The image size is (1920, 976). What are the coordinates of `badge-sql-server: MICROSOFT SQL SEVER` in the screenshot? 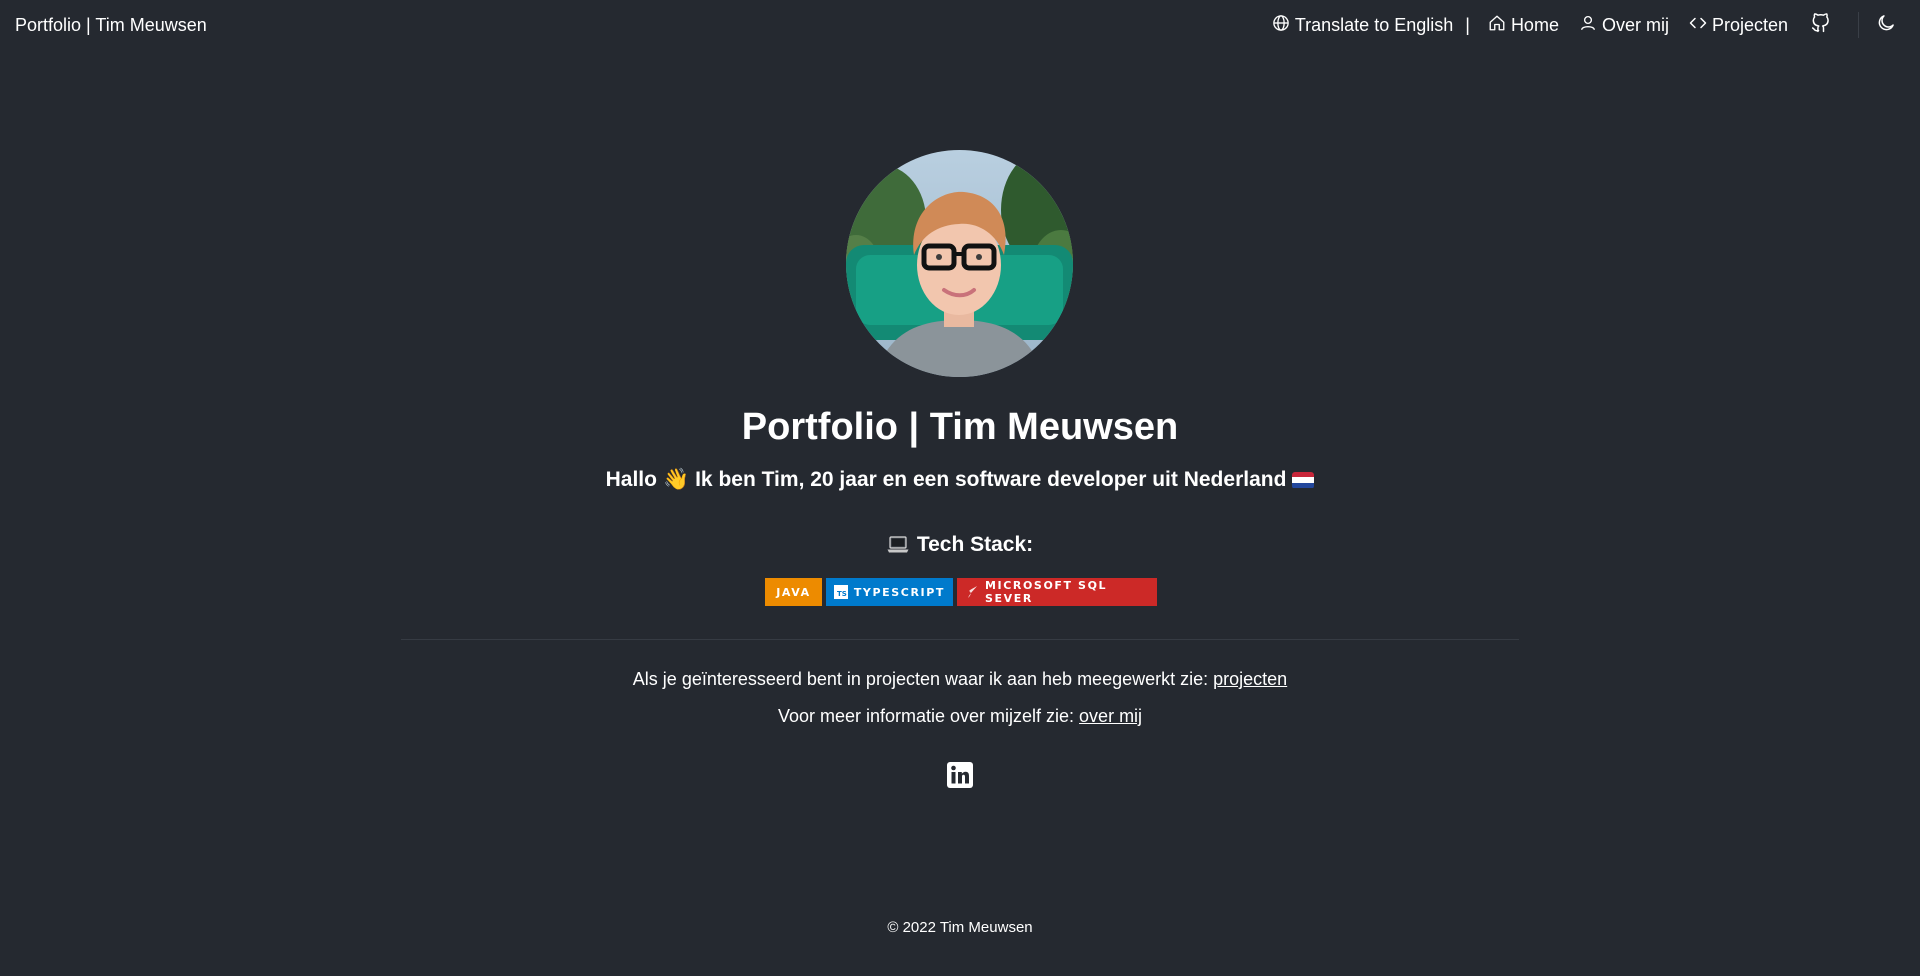 It's located at (1057, 592).